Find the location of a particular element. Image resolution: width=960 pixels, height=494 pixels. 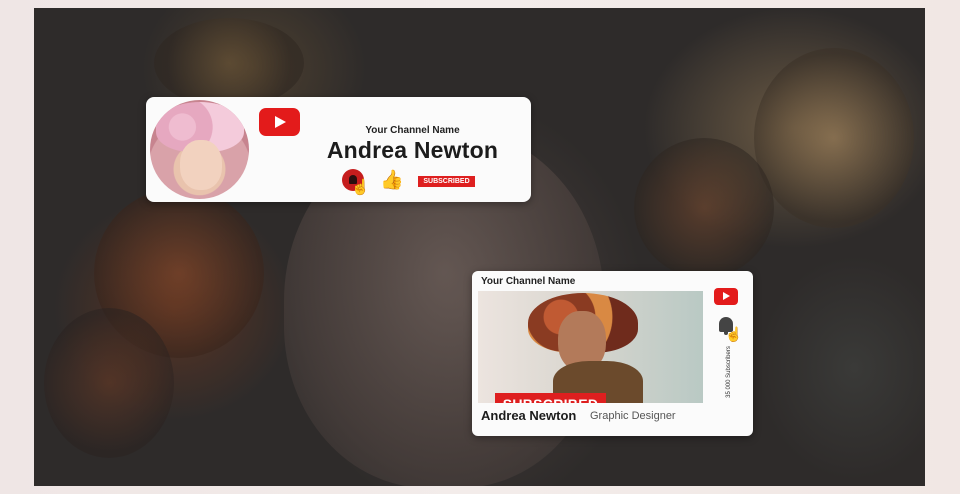

channel-owner-role: Graphic Designer is located at coordinates (633, 416).